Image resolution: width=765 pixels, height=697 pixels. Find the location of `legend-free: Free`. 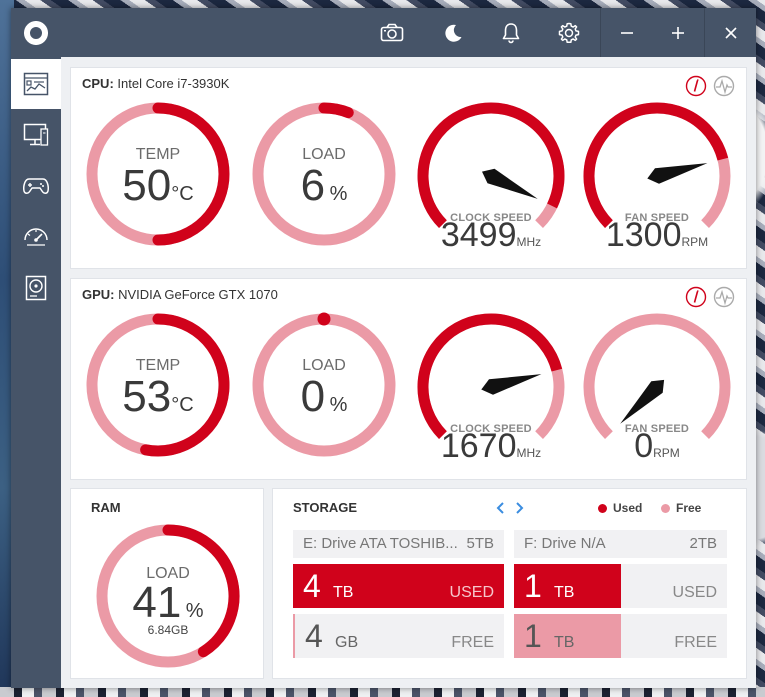

legend-free: Free is located at coordinates (681, 508).